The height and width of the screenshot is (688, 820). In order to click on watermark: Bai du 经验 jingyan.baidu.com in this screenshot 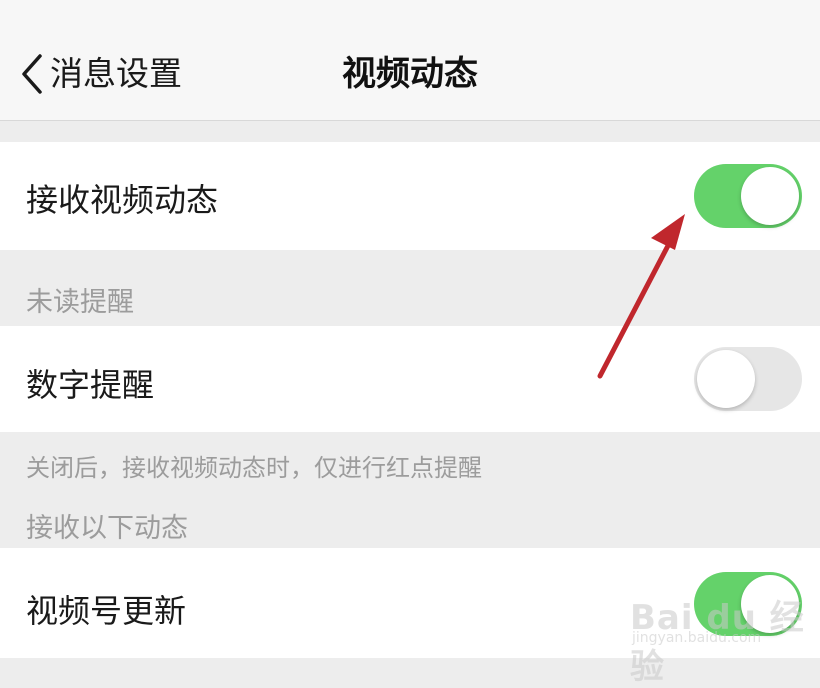, I will do `click(720, 638)`.